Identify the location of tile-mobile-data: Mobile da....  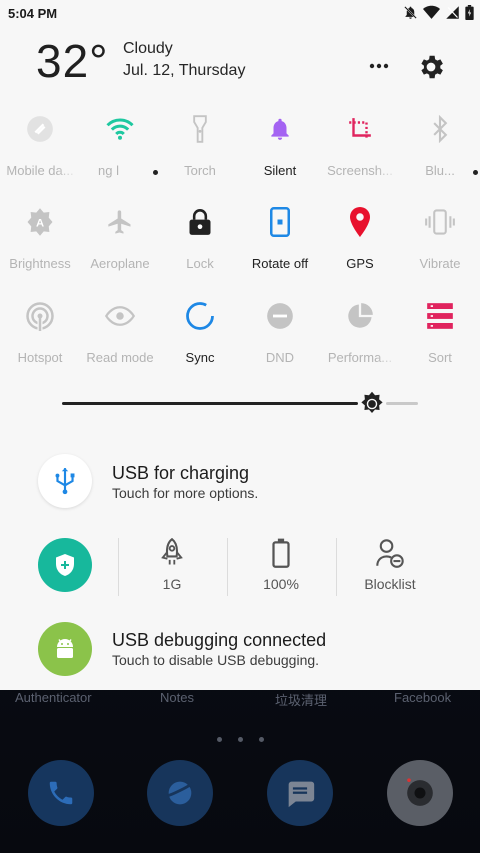
(40, 152).